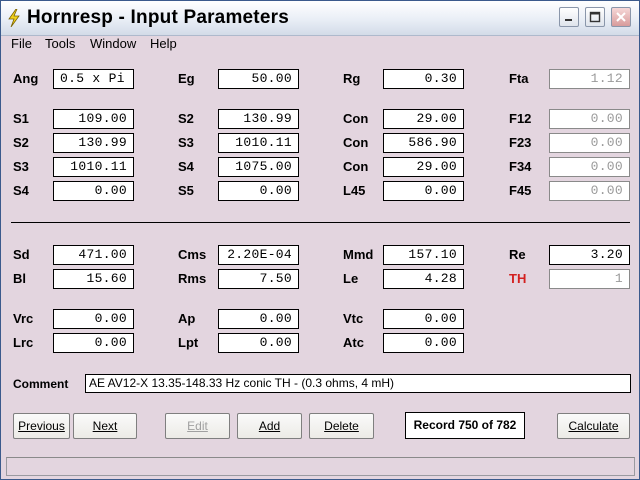 Image resolution: width=640 pixels, height=480 pixels. What do you see at coordinates (423, 143) in the screenshot?
I see `field-con-2: 586.90` at bounding box center [423, 143].